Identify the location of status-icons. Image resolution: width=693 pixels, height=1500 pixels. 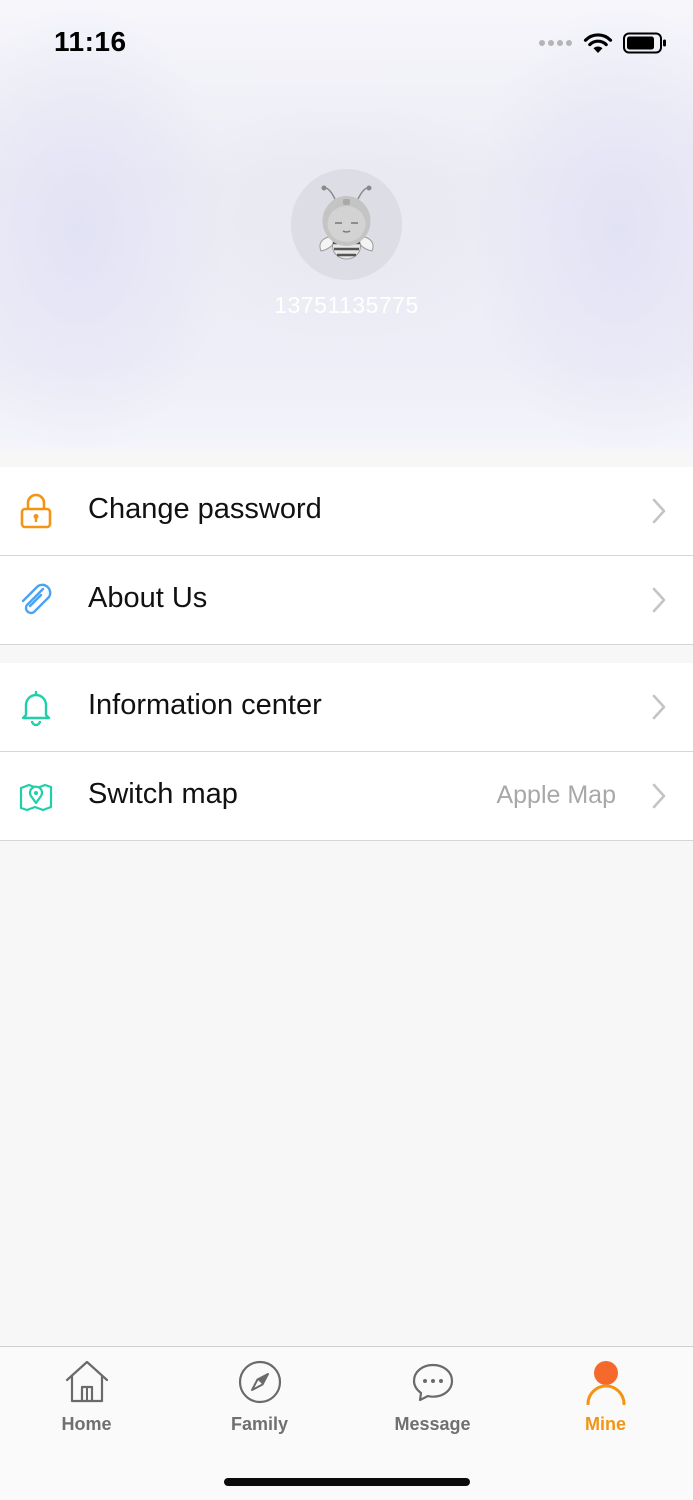
(603, 43).